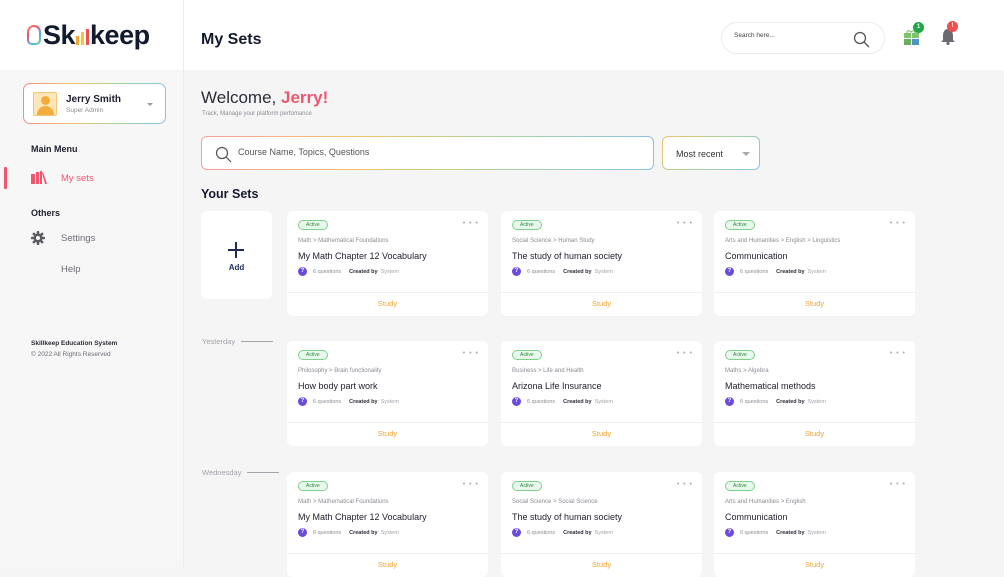 The height and width of the screenshot is (577, 1004). Describe the element at coordinates (949, 35) in the screenshot. I see `notifications-button: !` at that location.